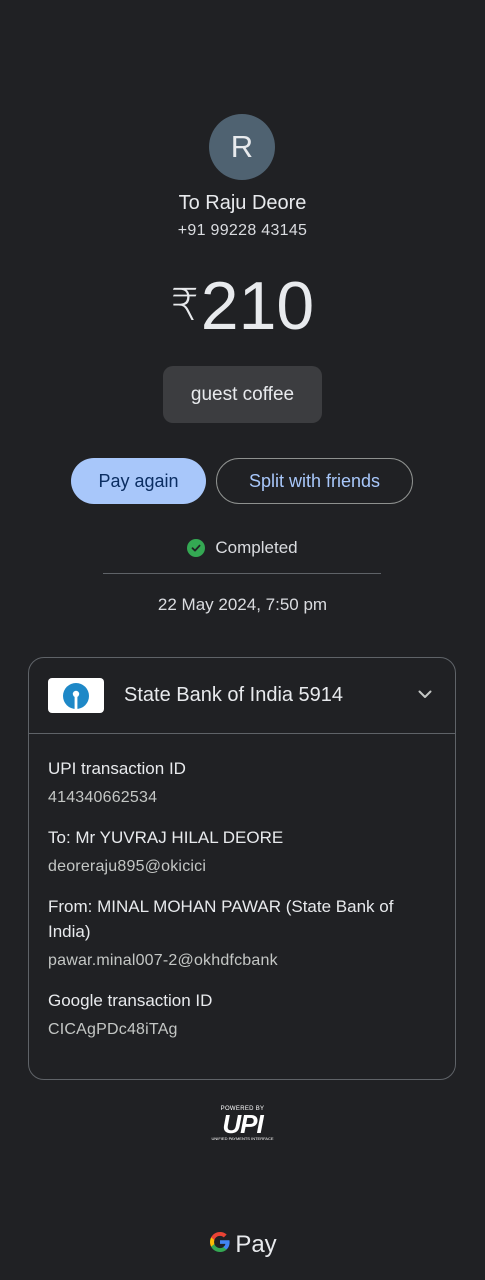  I want to click on bank-account-name: State Bank of India 5914, so click(234, 695).